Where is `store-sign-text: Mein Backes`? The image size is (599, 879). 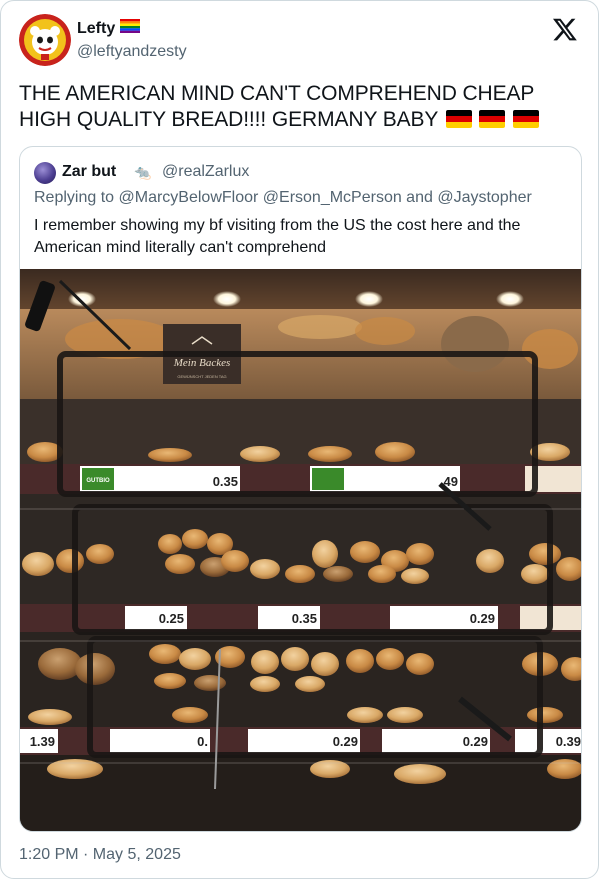 store-sign-text: Mein Backes is located at coordinates (202, 363).